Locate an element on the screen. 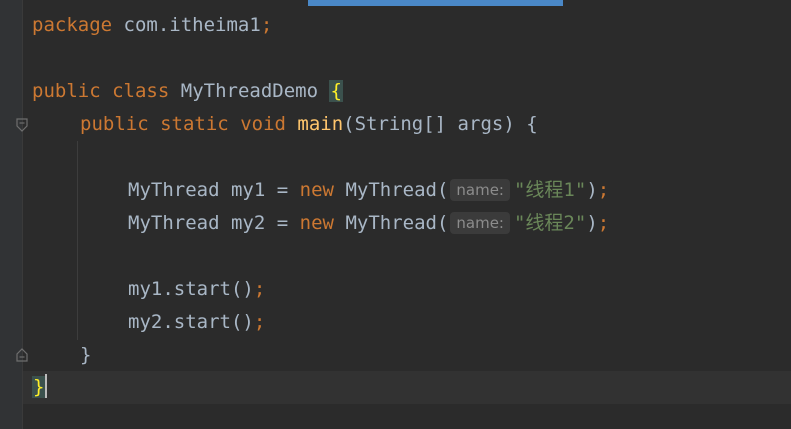  keyword-class: class is located at coordinates (141, 91).